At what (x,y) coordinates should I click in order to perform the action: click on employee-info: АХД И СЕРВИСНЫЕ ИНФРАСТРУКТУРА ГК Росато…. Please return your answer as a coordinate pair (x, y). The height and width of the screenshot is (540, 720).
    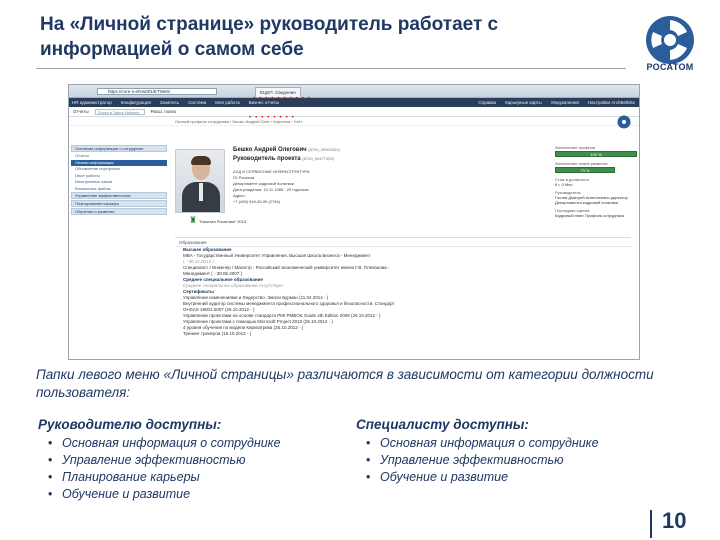
    Looking at the image, I should click on (323, 187).